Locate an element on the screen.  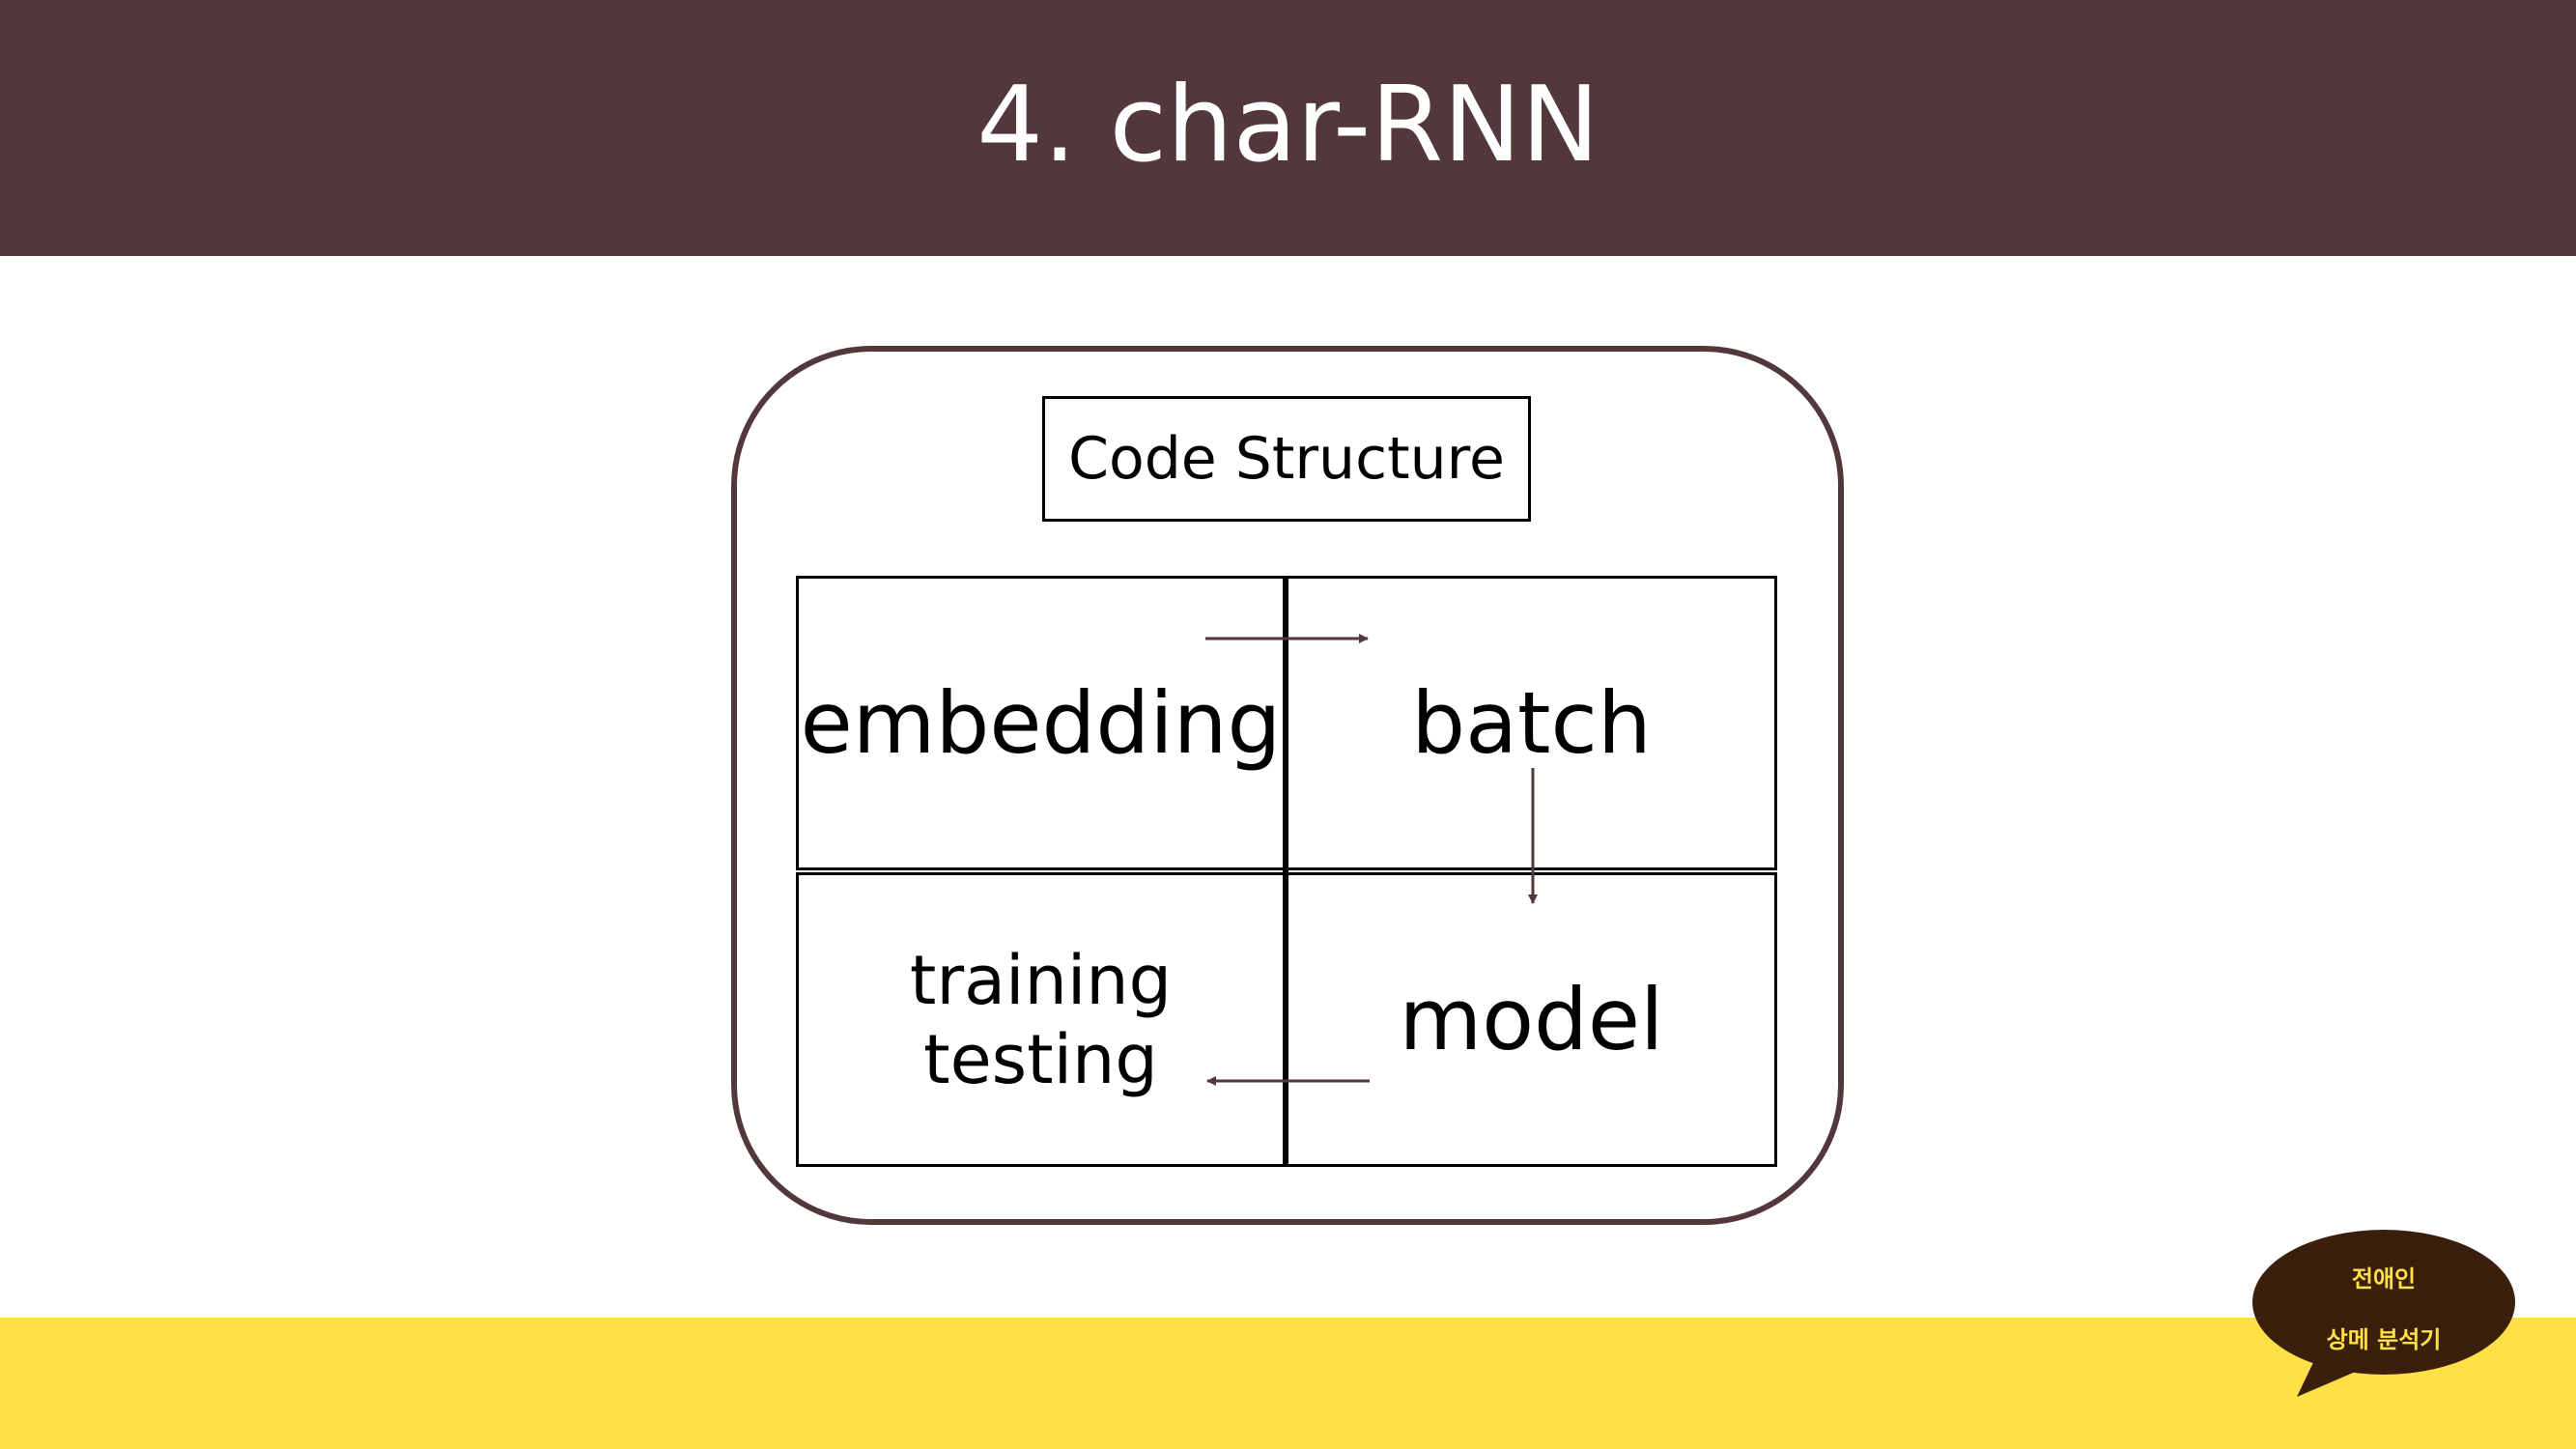
speech-bubble-text: 전애인 상메 분석기 is located at coordinates (2383, 1307).